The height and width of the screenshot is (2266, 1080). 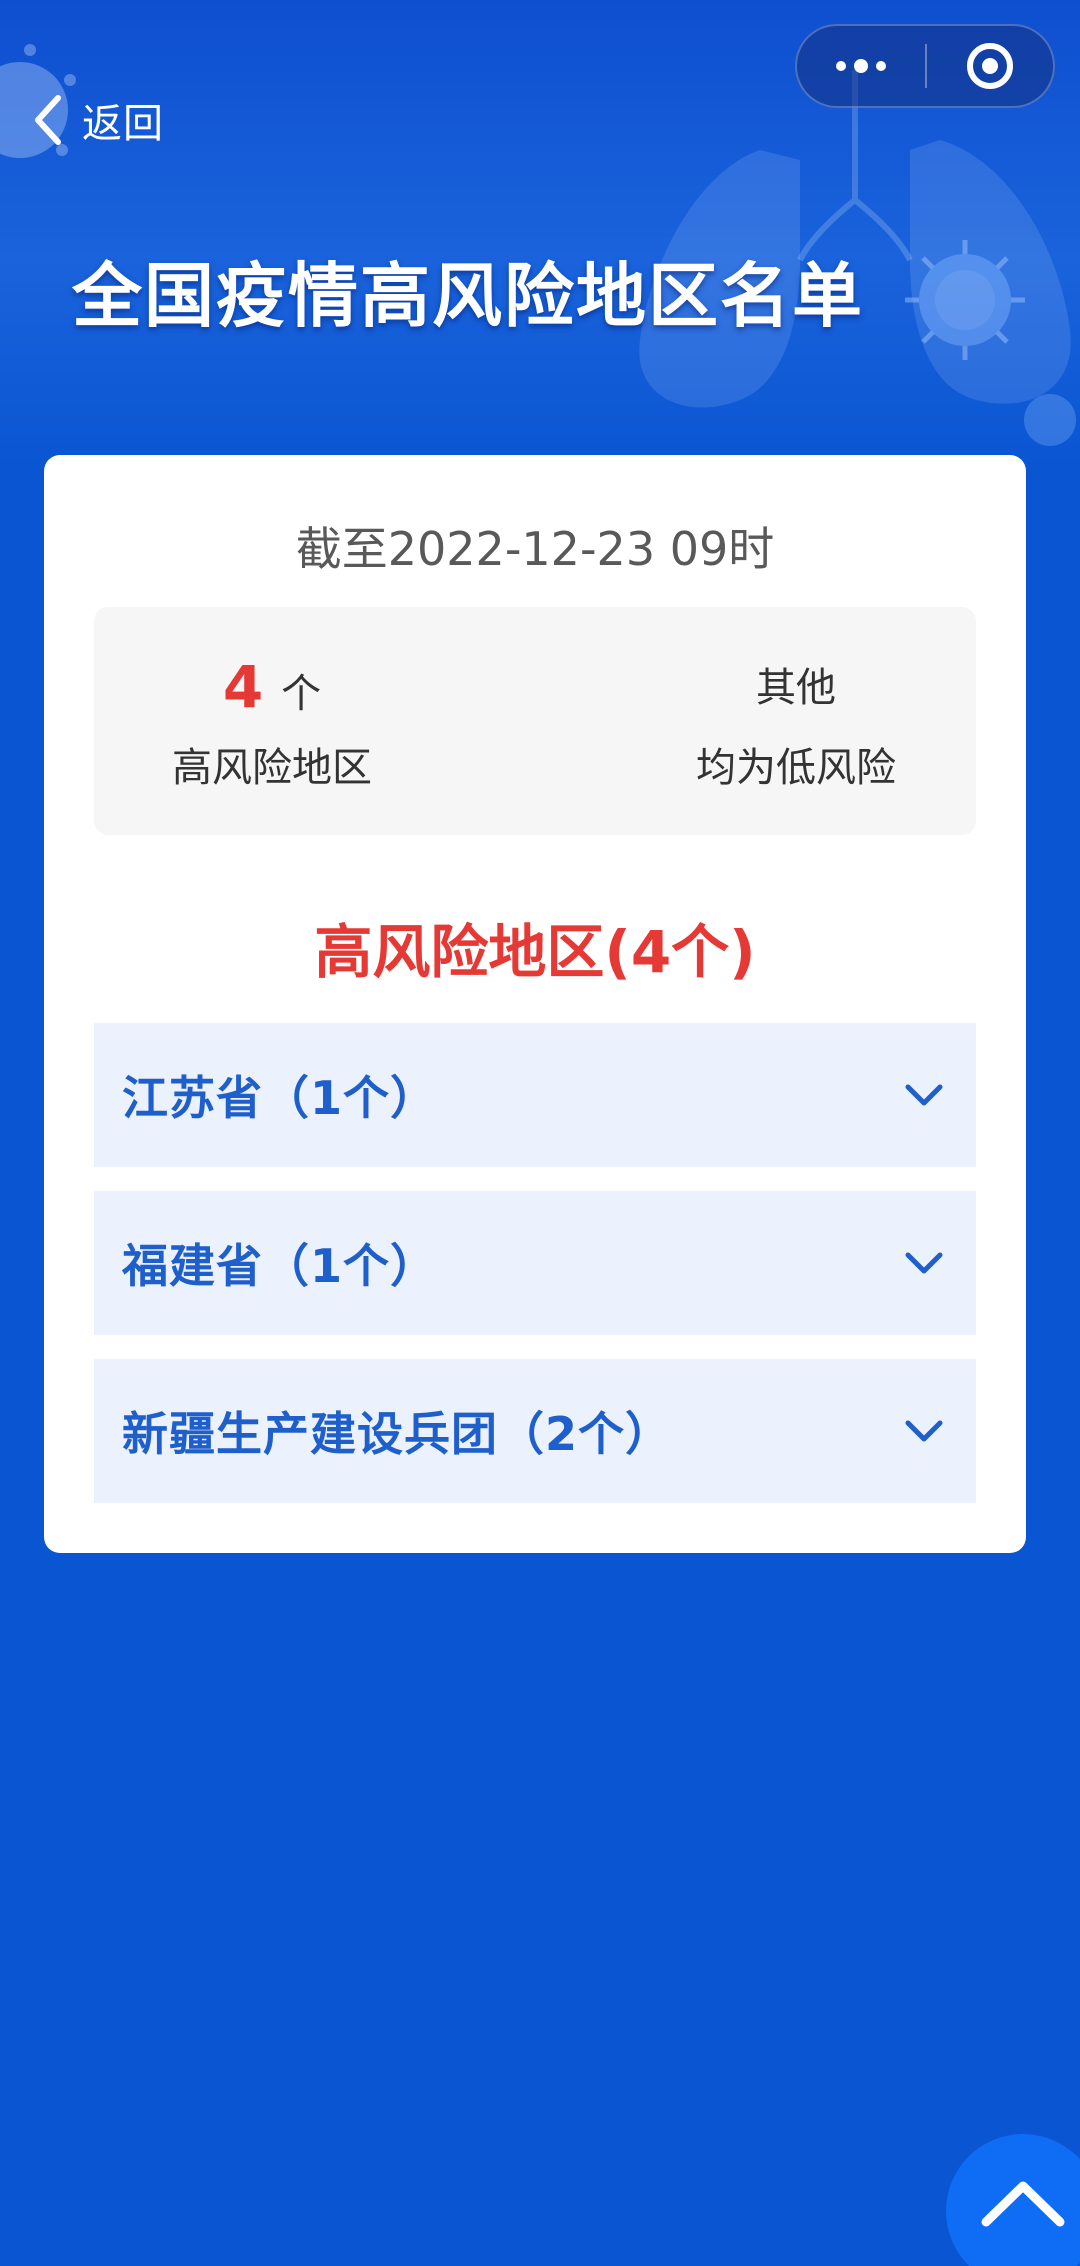 I want to click on high-risk-summary: 4 个 高风险地区, so click(x=272, y=723).